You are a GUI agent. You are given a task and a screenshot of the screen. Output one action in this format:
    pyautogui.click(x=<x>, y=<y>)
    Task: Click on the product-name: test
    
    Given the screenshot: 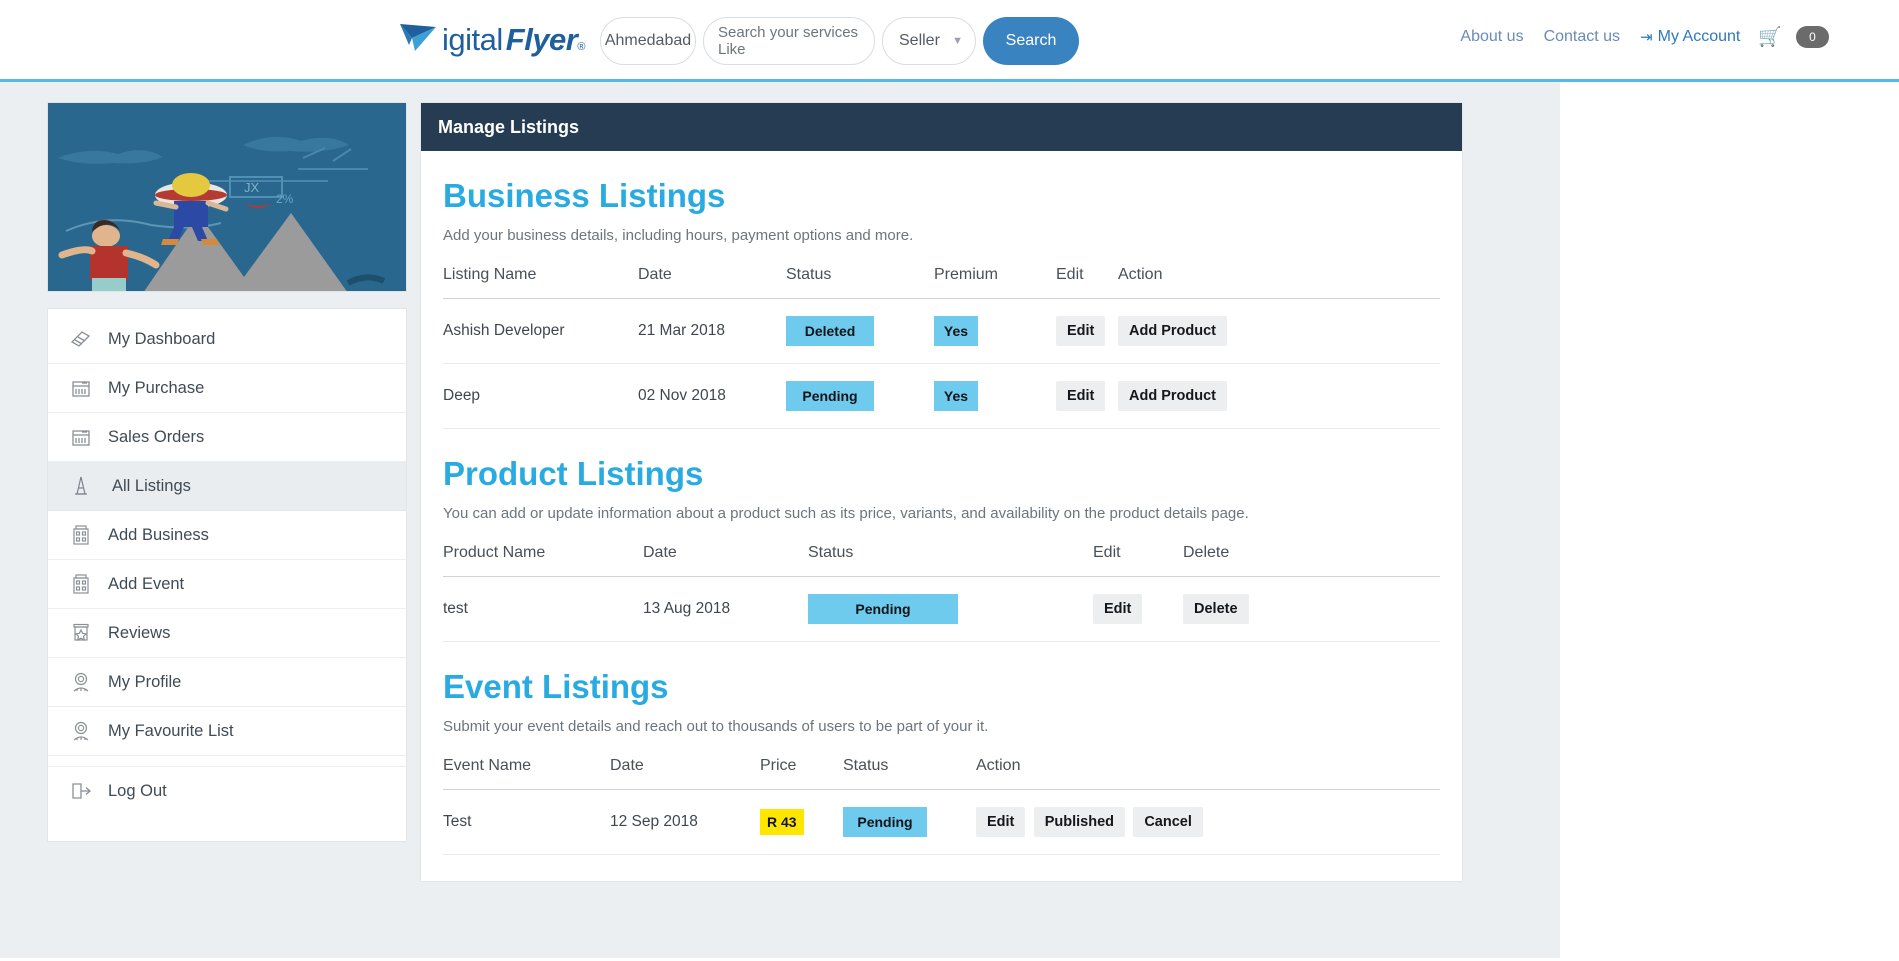 What is the action you would take?
    pyautogui.click(x=543, y=609)
    